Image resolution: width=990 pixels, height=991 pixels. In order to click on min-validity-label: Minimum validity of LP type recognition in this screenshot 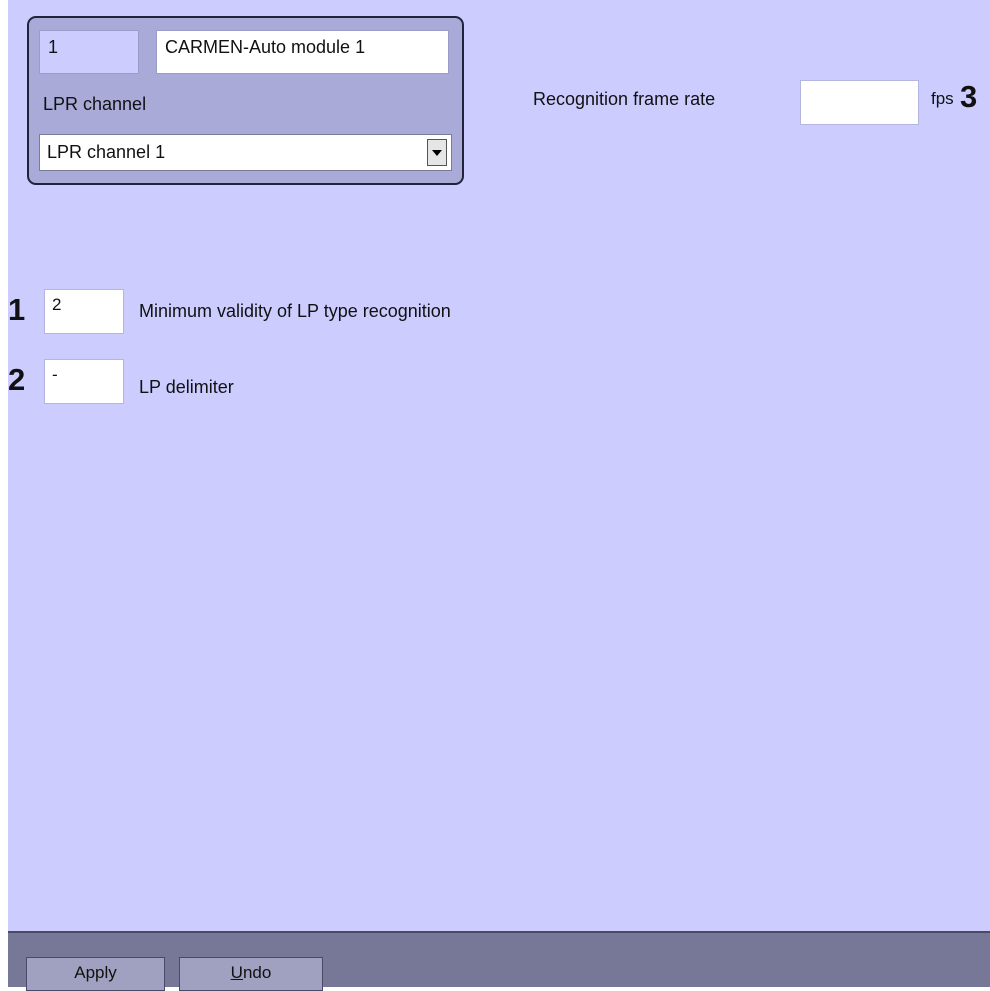, I will do `click(295, 311)`.